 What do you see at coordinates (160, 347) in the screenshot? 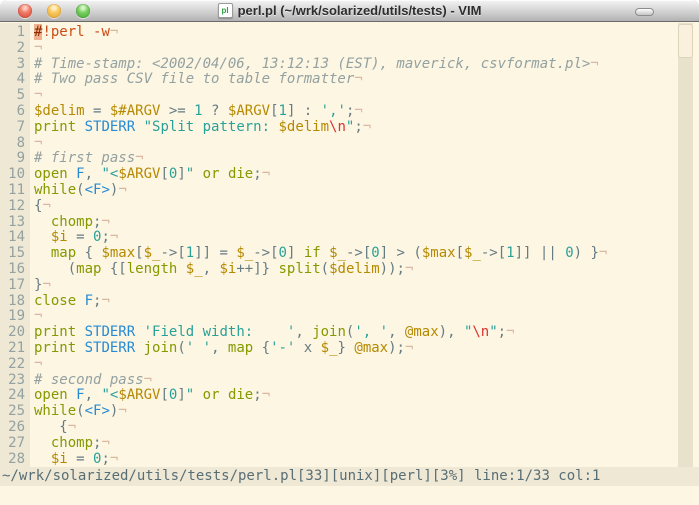
I see `code-token: join` at bounding box center [160, 347].